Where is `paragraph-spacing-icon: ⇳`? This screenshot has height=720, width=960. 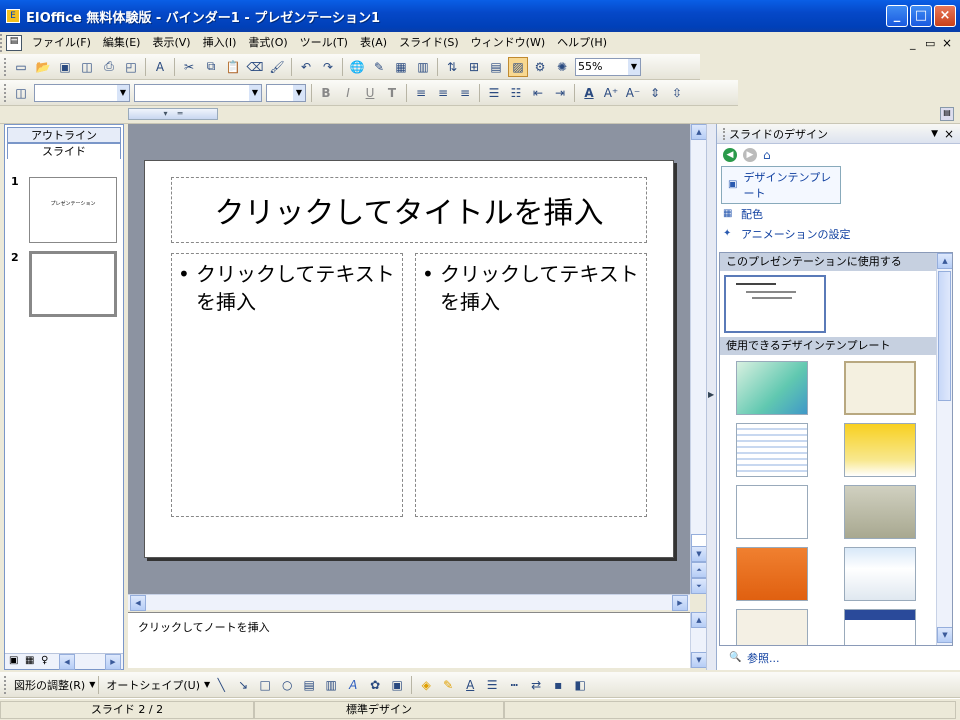 paragraph-spacing-icon: ⇳ is located at coordinates (677, 93).